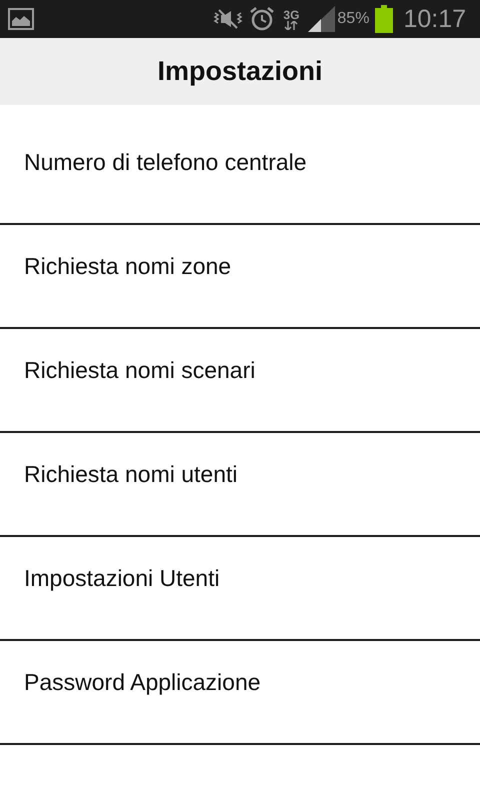 This screenshot has height=800, width=480. Describe the element at coordinates (240, 693) in the screenshot. I see `settings-item: Password Applicazione` at that location.